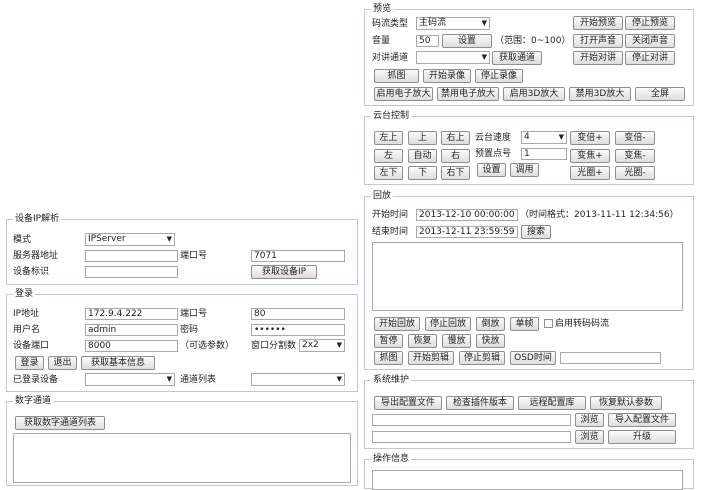 This screenshot has width=704, height=490. I want to click on preset-call-button: 调用, so click(524, 170).